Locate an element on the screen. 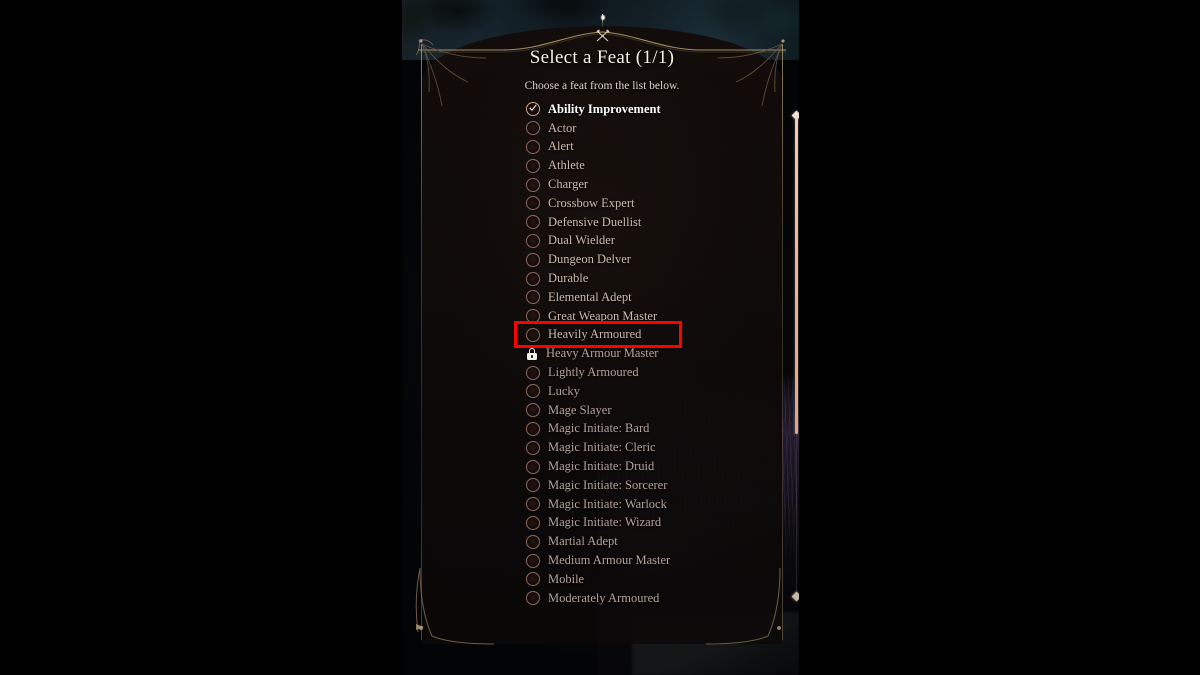  feat-list-item-label: Crossbow Expert is located at coordinates (591, 202).